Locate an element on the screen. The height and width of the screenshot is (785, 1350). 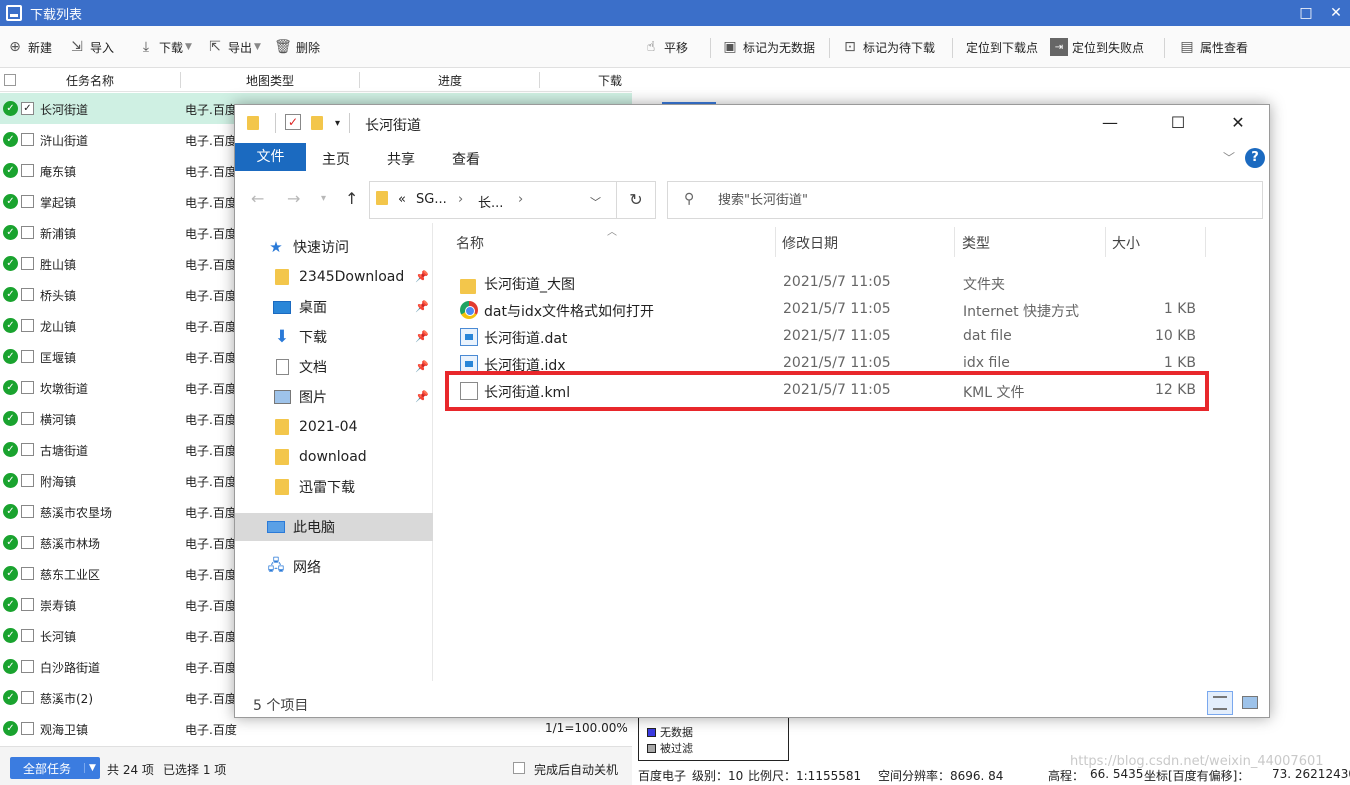
locate-failure-button: ⇥ 定位到失败点 is located at coordinates (1097, 47).